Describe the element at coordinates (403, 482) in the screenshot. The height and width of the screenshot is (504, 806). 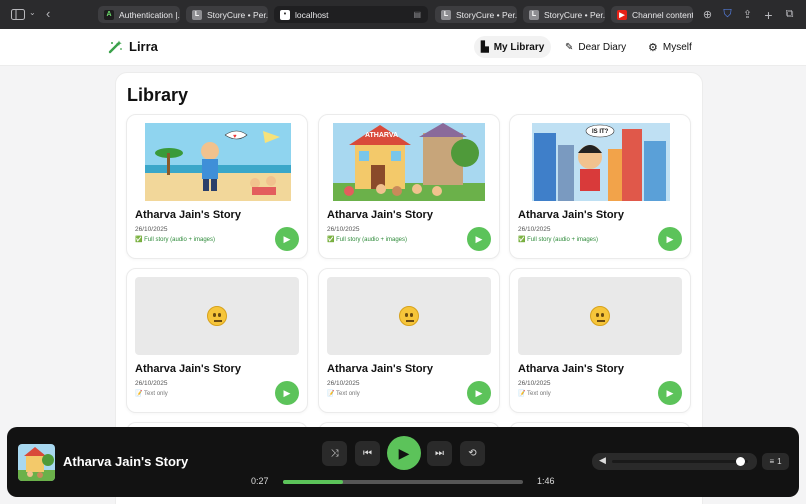
I see `progress-slider` at that location.